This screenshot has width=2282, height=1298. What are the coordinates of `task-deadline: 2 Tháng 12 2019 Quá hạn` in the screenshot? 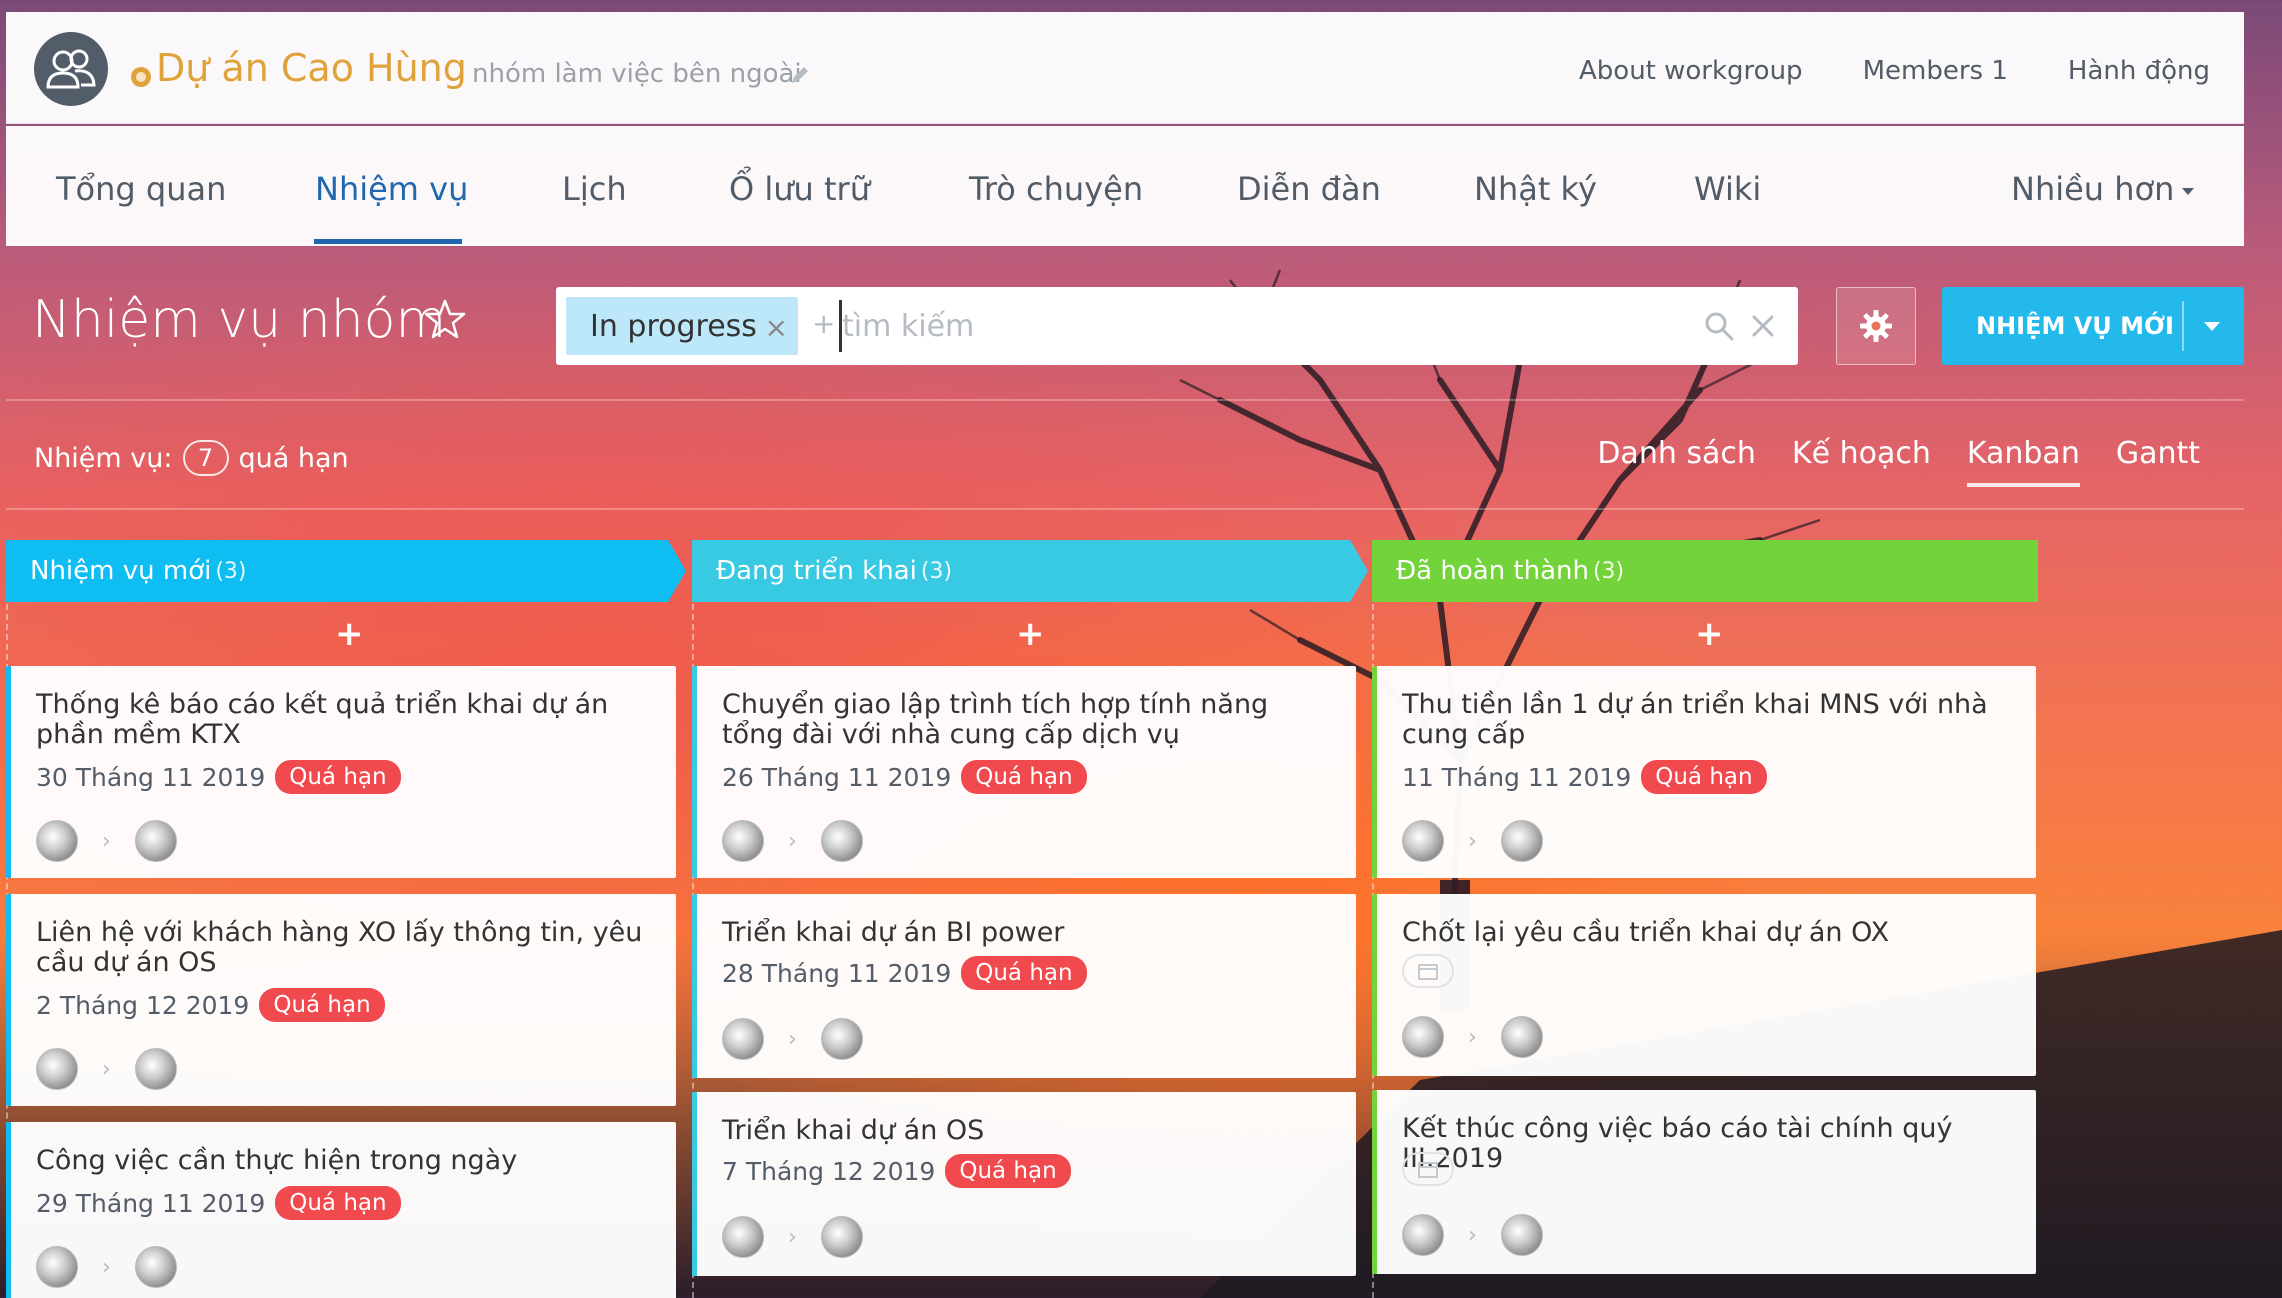 It's located at (210, 1005).